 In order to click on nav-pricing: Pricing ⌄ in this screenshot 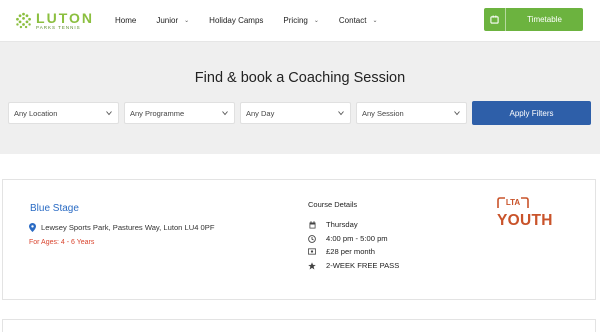, I will do `click(300, 20)`.